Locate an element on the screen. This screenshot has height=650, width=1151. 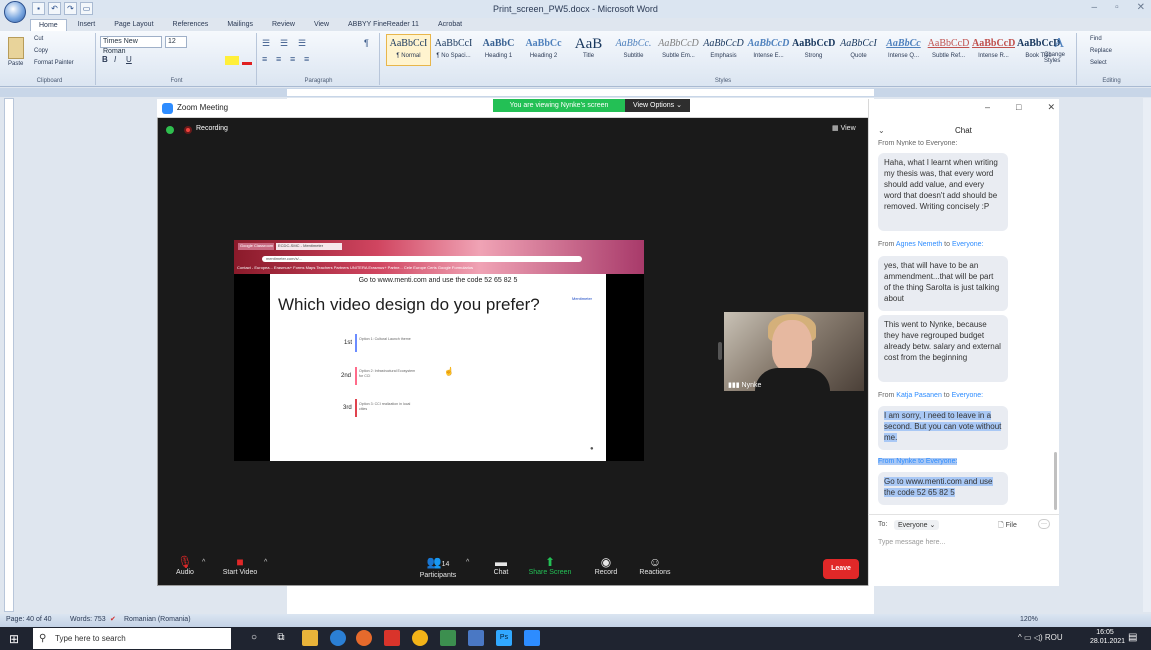
replace-button: Replace is located at coordinates (1101, 51).